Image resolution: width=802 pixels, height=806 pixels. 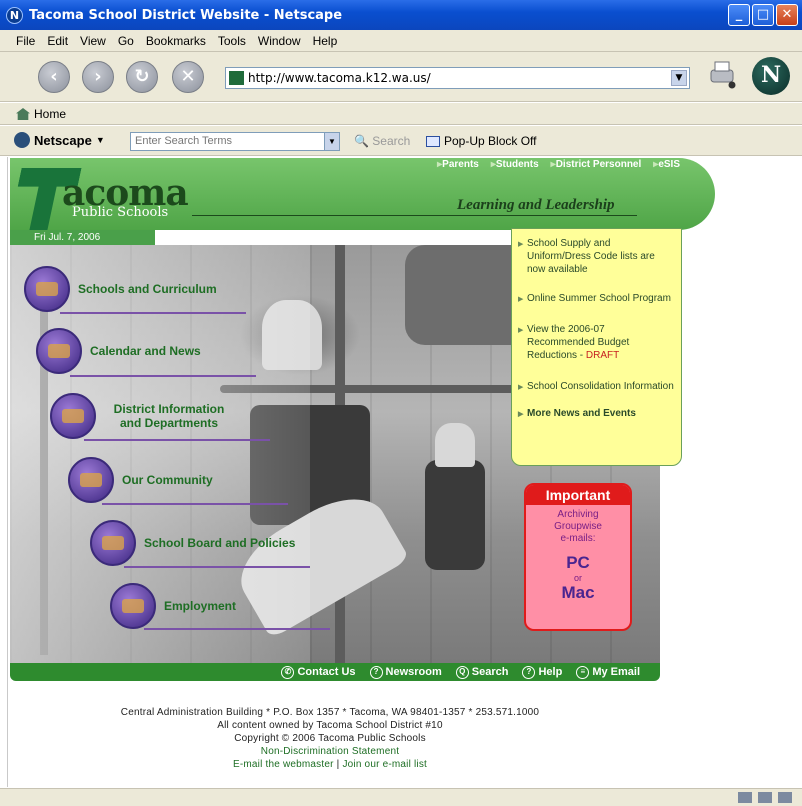 I want to click on help-icon: ?, so click(x=529, y=672).